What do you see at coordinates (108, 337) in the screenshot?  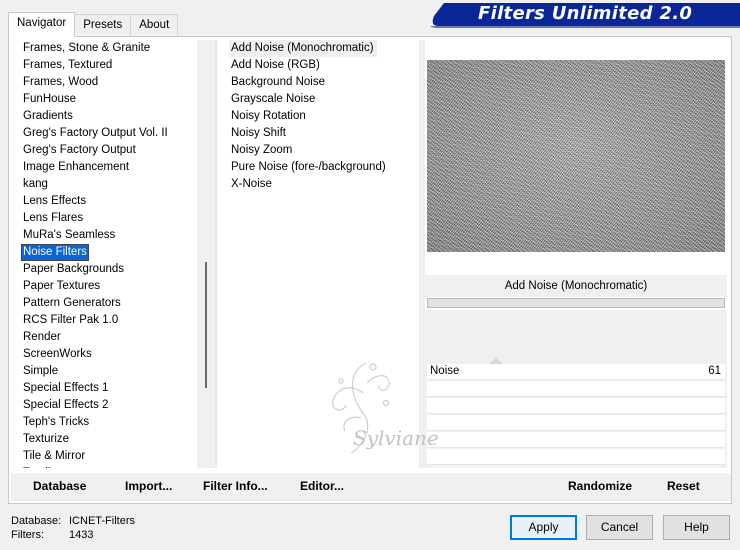 I see `category-item: Render` at bounding box center [108, 337].